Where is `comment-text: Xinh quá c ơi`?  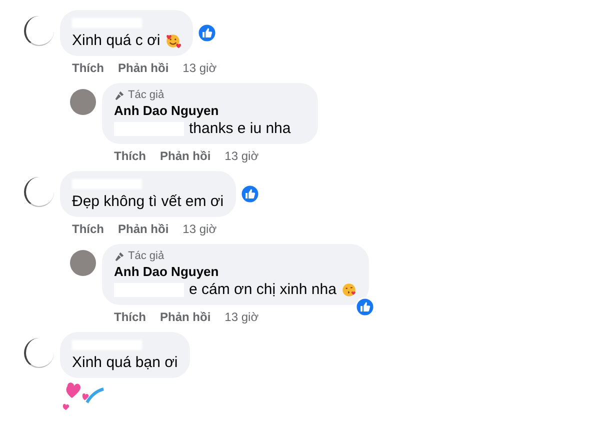
comment-text: Xinh quá c ơi is located at coordinates (116, 40).